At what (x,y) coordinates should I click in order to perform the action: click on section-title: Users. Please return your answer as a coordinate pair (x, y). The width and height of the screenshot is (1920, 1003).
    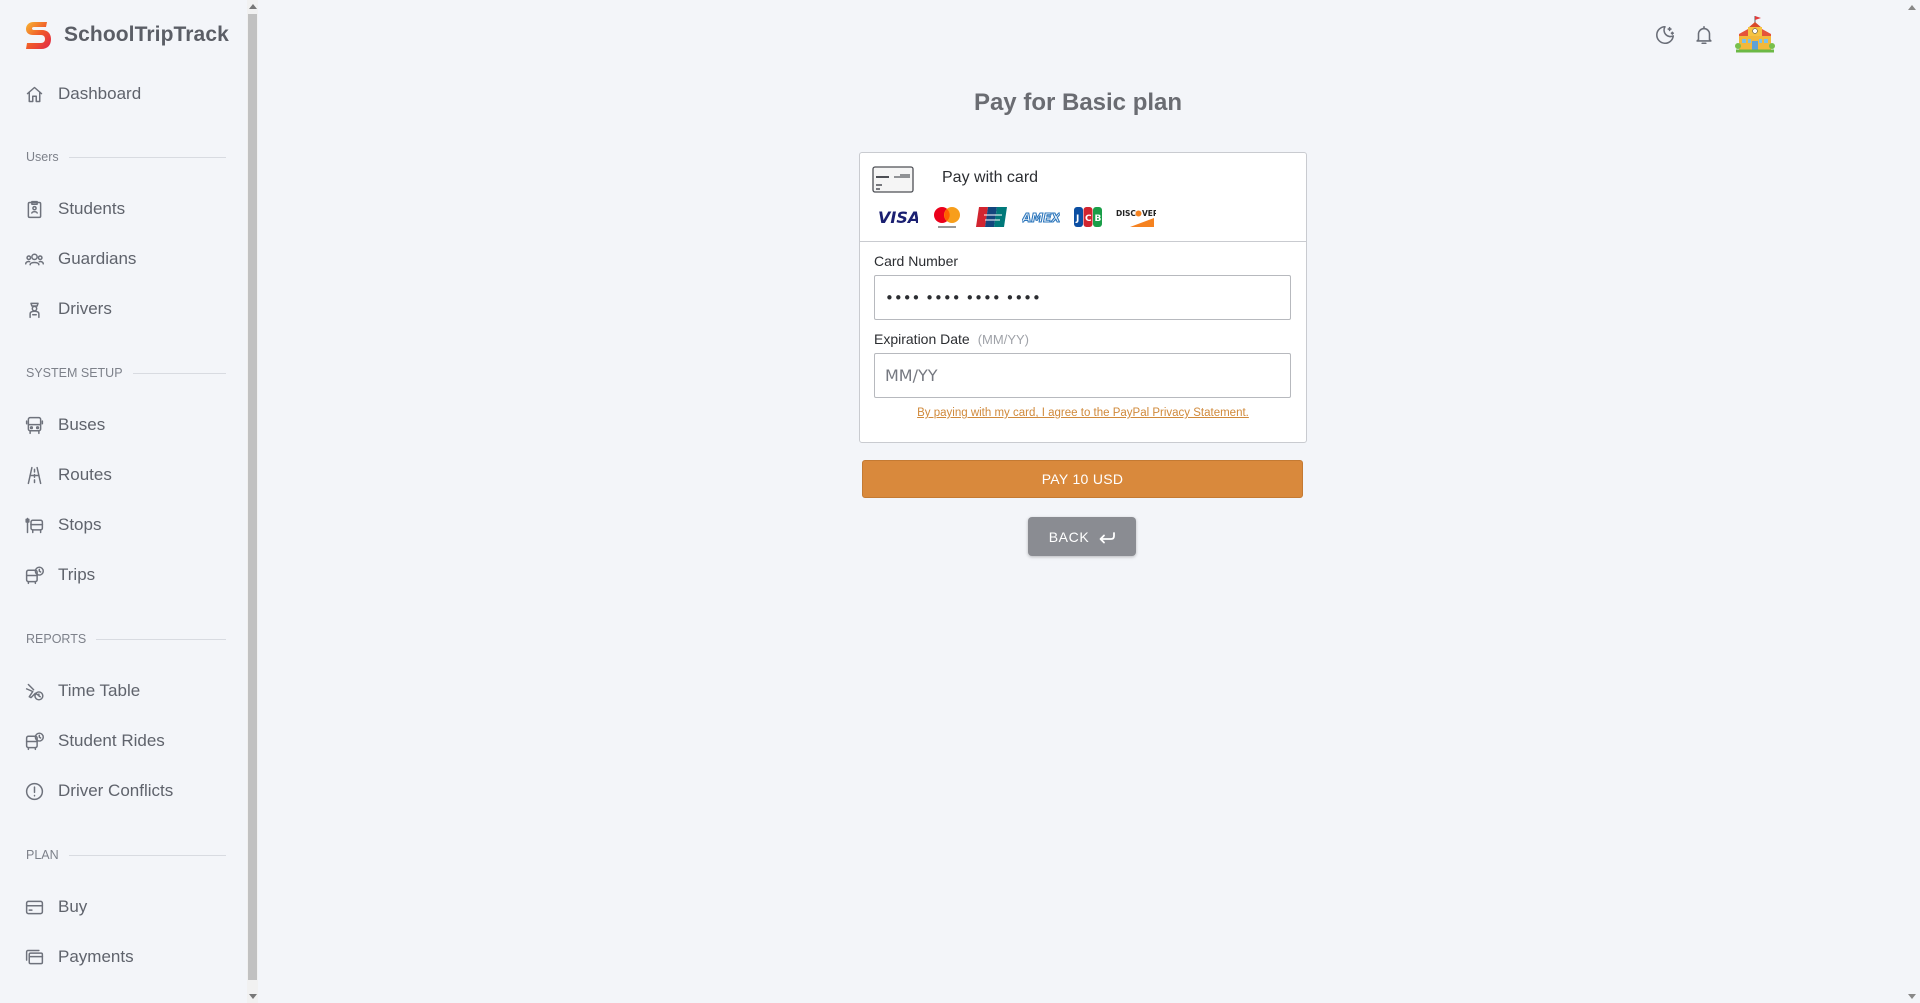
    Looking at the image, I should click on (42, 157).